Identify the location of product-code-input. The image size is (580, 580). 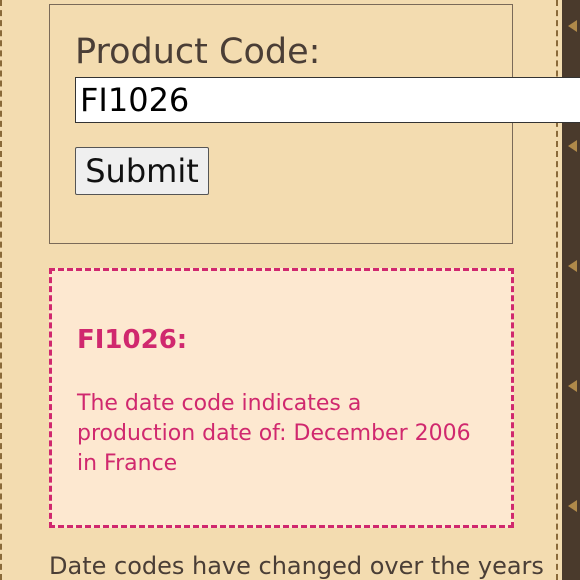
(327, 100).